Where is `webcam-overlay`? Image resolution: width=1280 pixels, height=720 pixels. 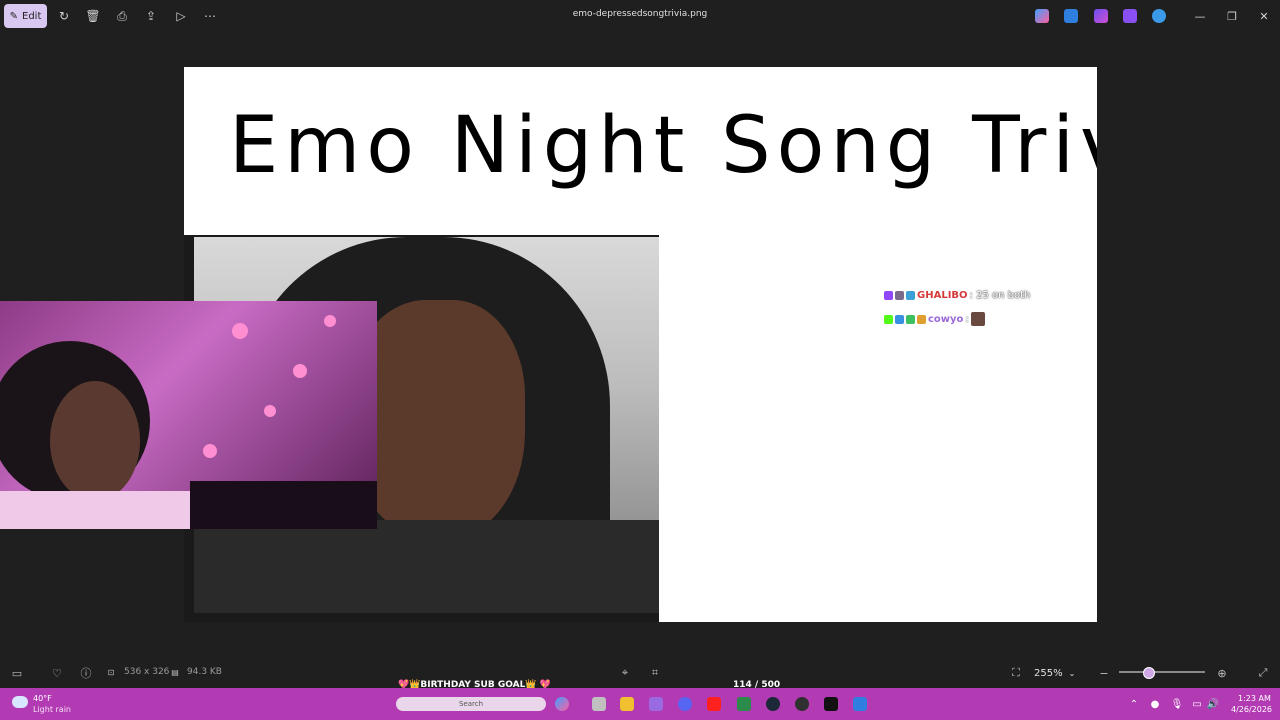 webcam-overlay is located at coordinates (188, 415).